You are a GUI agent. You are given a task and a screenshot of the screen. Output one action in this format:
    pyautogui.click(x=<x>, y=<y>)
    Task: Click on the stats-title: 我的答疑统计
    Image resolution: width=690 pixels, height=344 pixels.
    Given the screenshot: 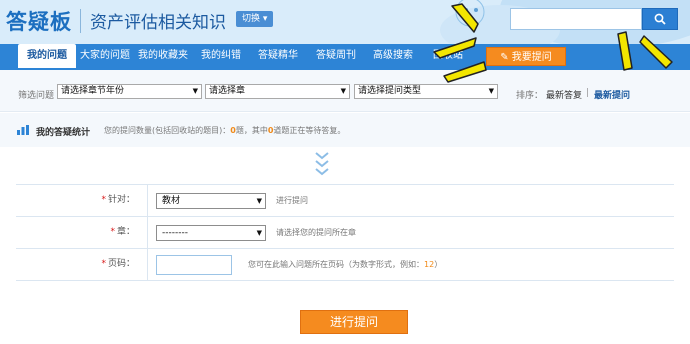 What is the action you would take?
    pyautogui.click(x=63, y=133)
    